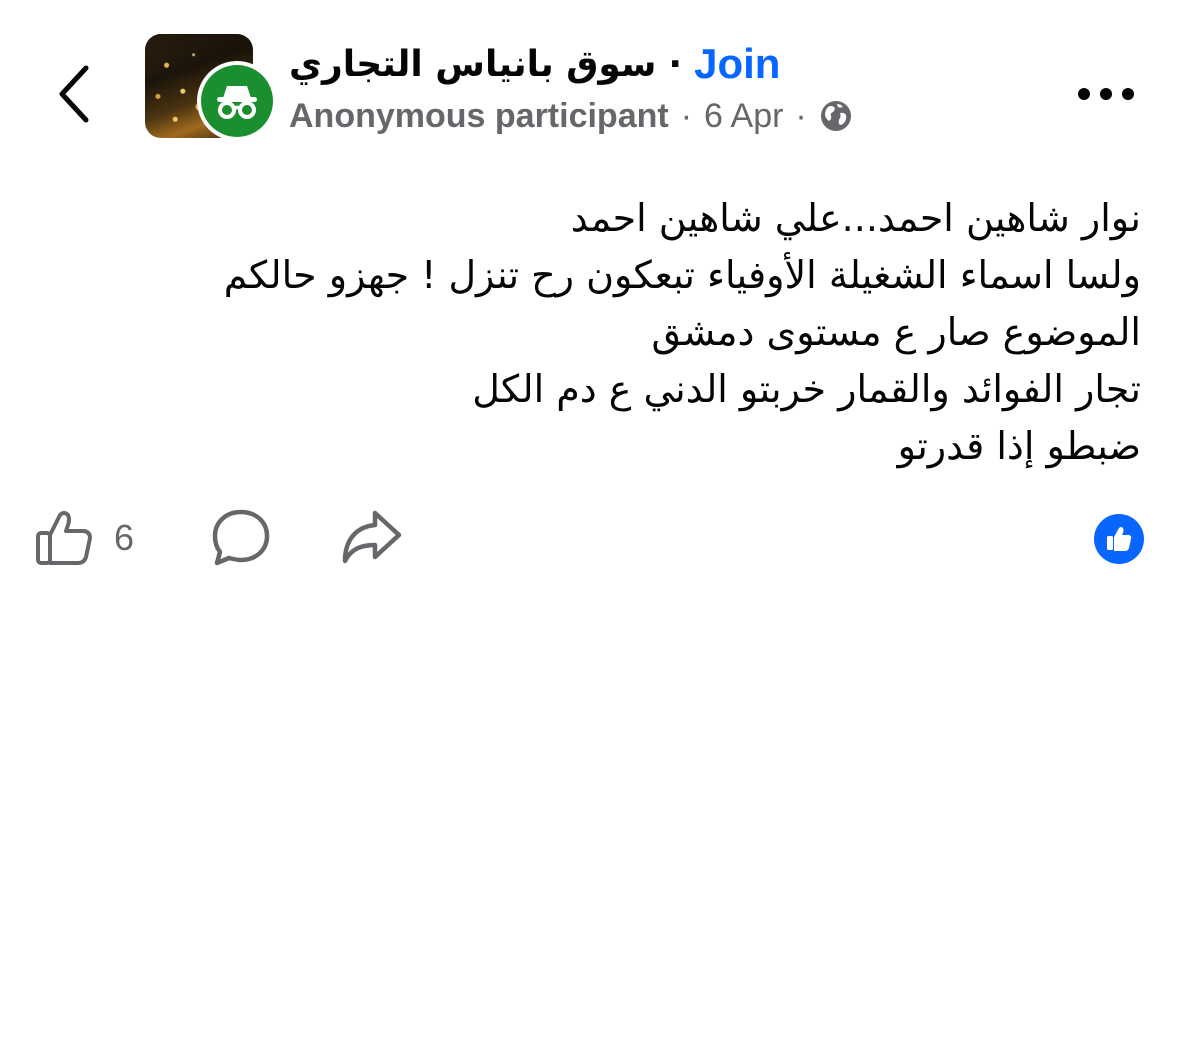 The height and width of the screenshot is (1040, 1179). I want to click on post-text-line: ضبطو إذا قدرتو, so click(1019, 446).